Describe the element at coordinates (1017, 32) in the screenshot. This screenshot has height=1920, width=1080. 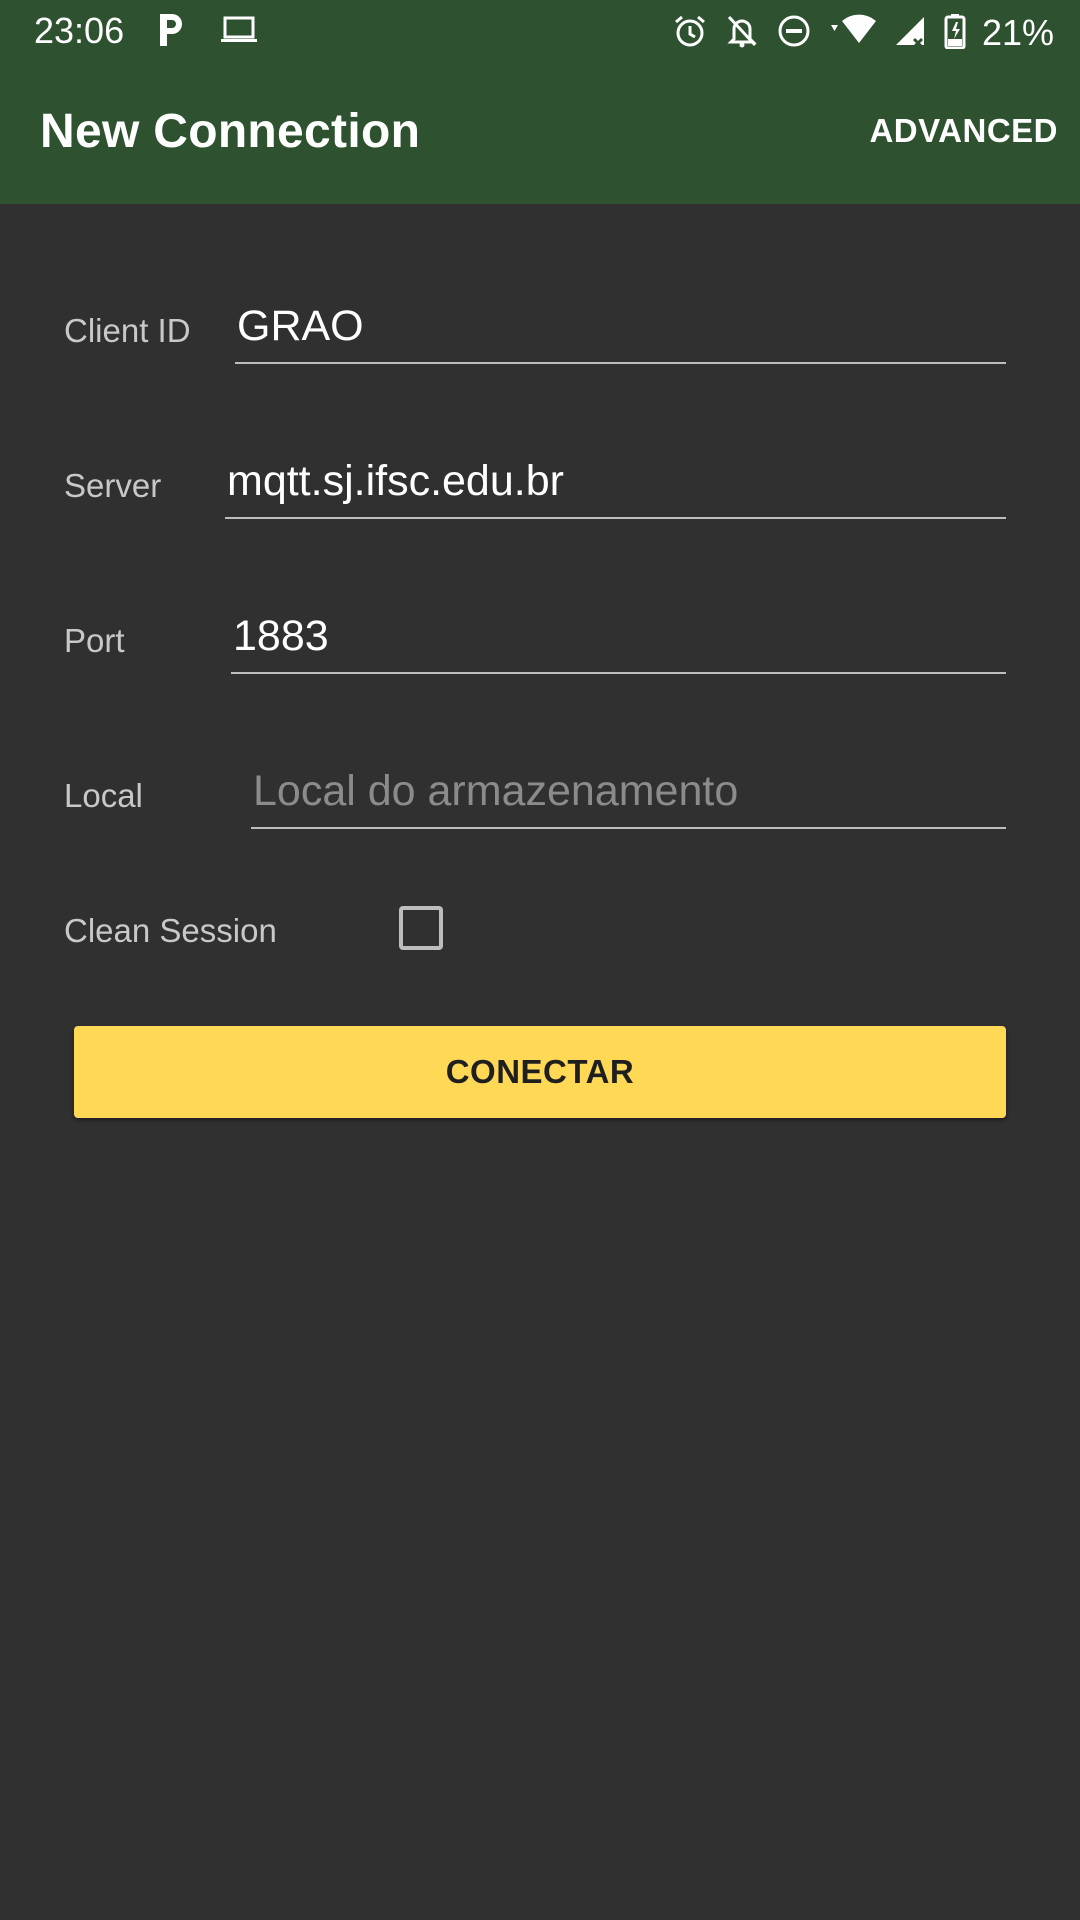
I see `battery-percentage: 21%` at that location.